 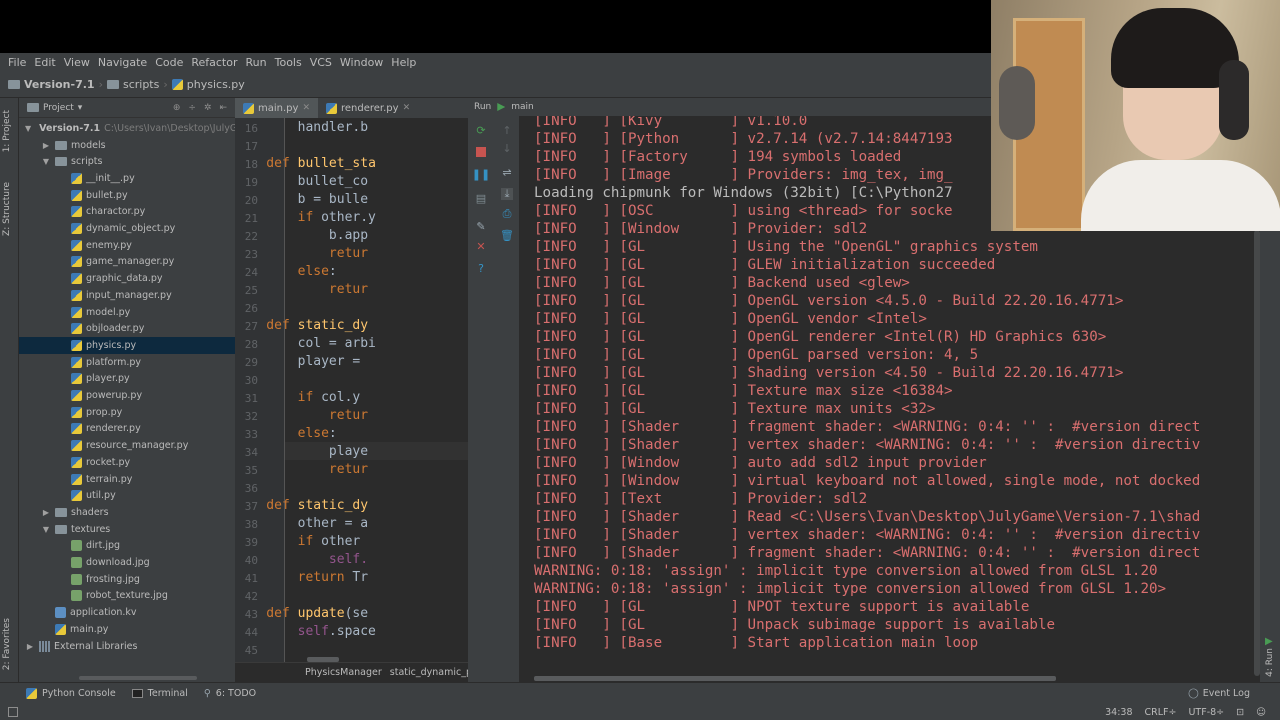 What do you see at coordinates (127, 212) in the screenshot?
I see `tree-item: charactor.py` at bounding box center [127, 212].